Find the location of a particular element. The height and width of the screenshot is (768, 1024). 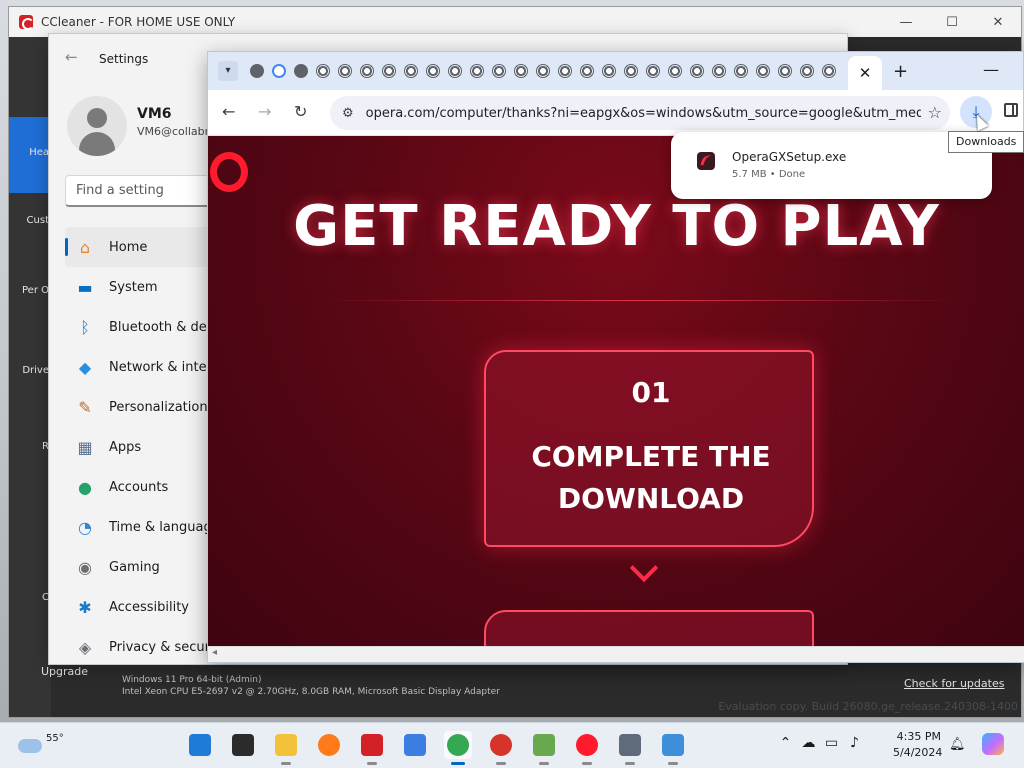

step-number: 01 is located at coordinates (651, 392).